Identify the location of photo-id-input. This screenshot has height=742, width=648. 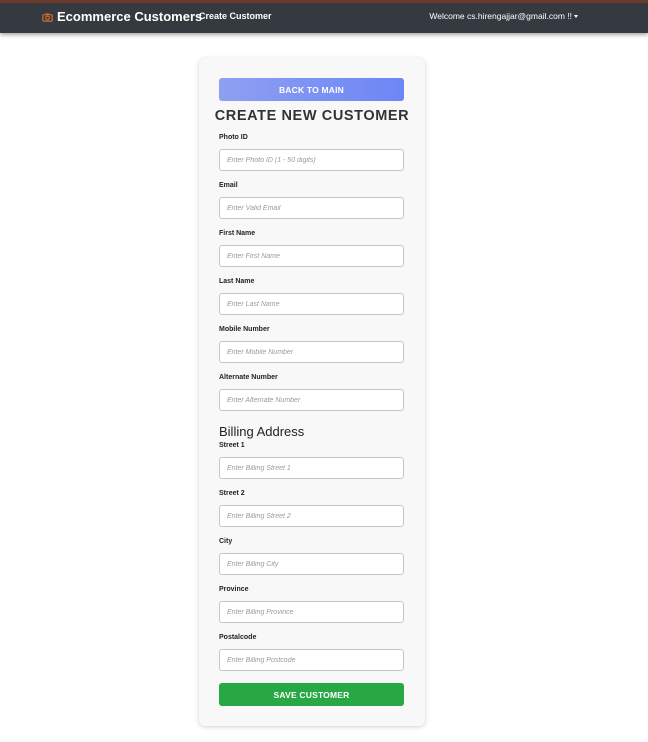
(311, 160).